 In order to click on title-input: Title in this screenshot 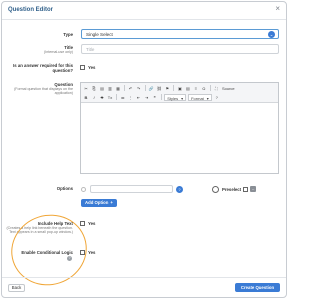, I will do `click(180, 49)`.